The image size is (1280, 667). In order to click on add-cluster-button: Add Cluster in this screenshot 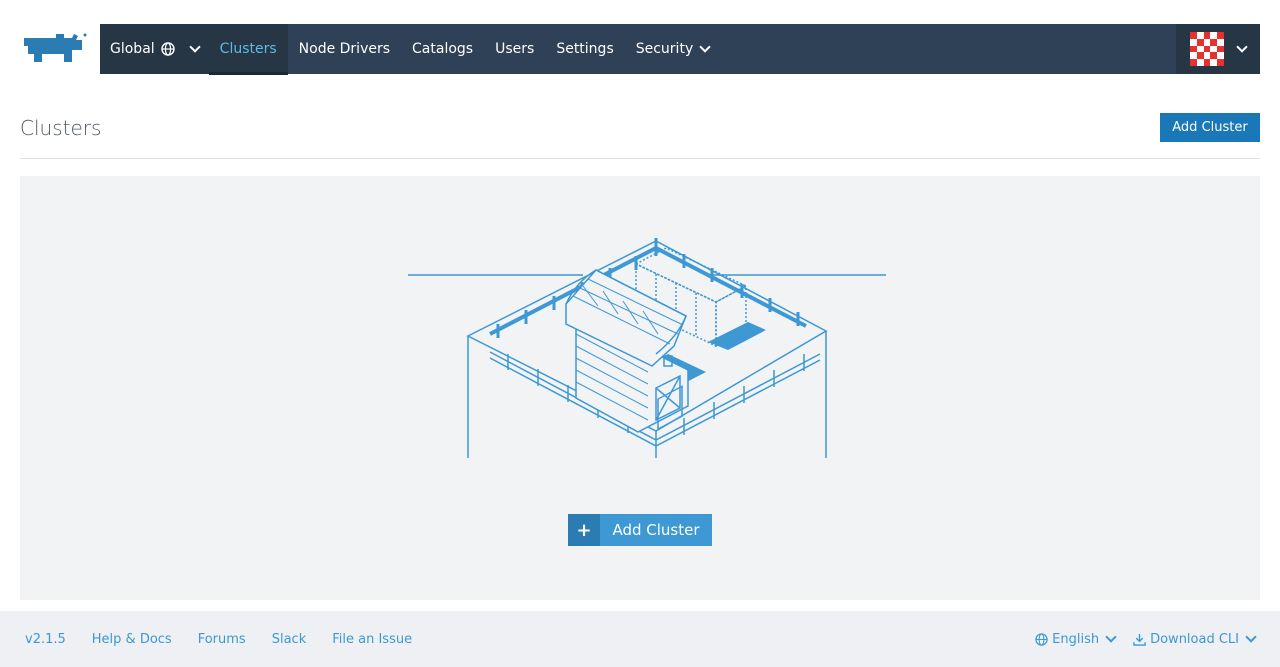, I will do `click(1210, 127)`.